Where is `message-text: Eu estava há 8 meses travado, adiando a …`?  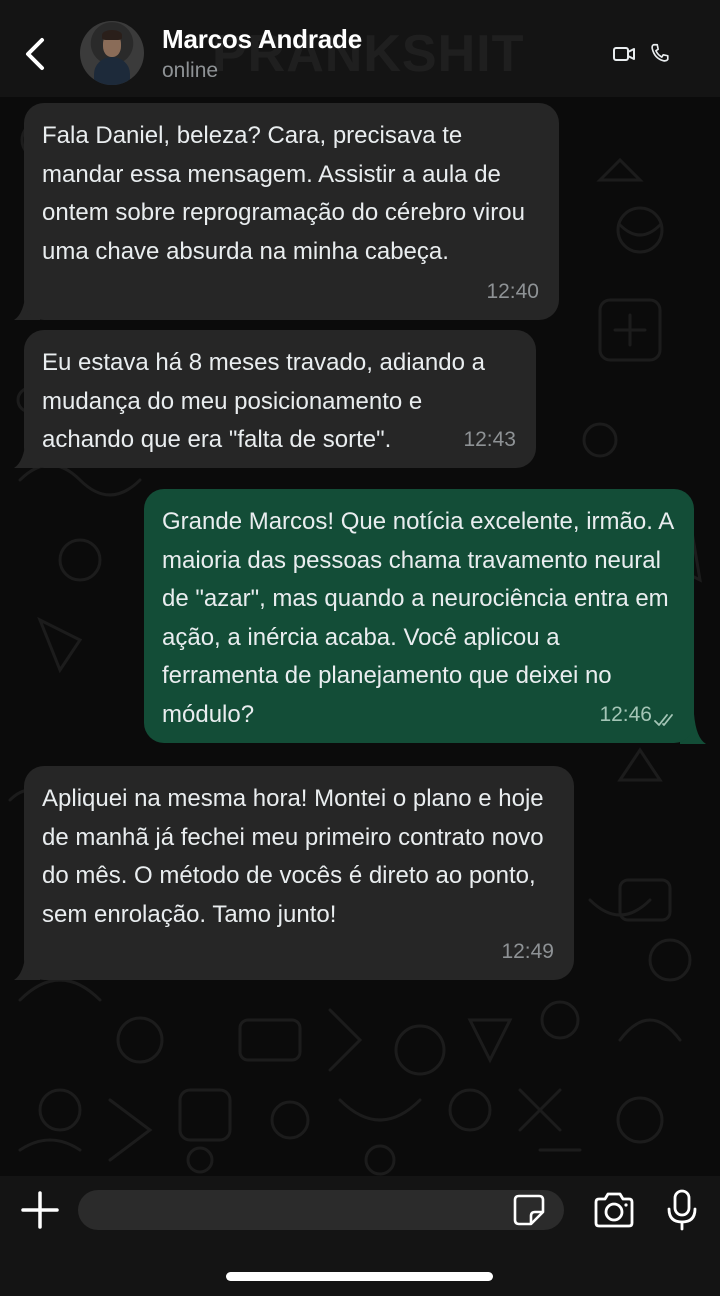
message-text: Eu estava há 8 meses travado, adiando a … is located at coordinates (263, 401).